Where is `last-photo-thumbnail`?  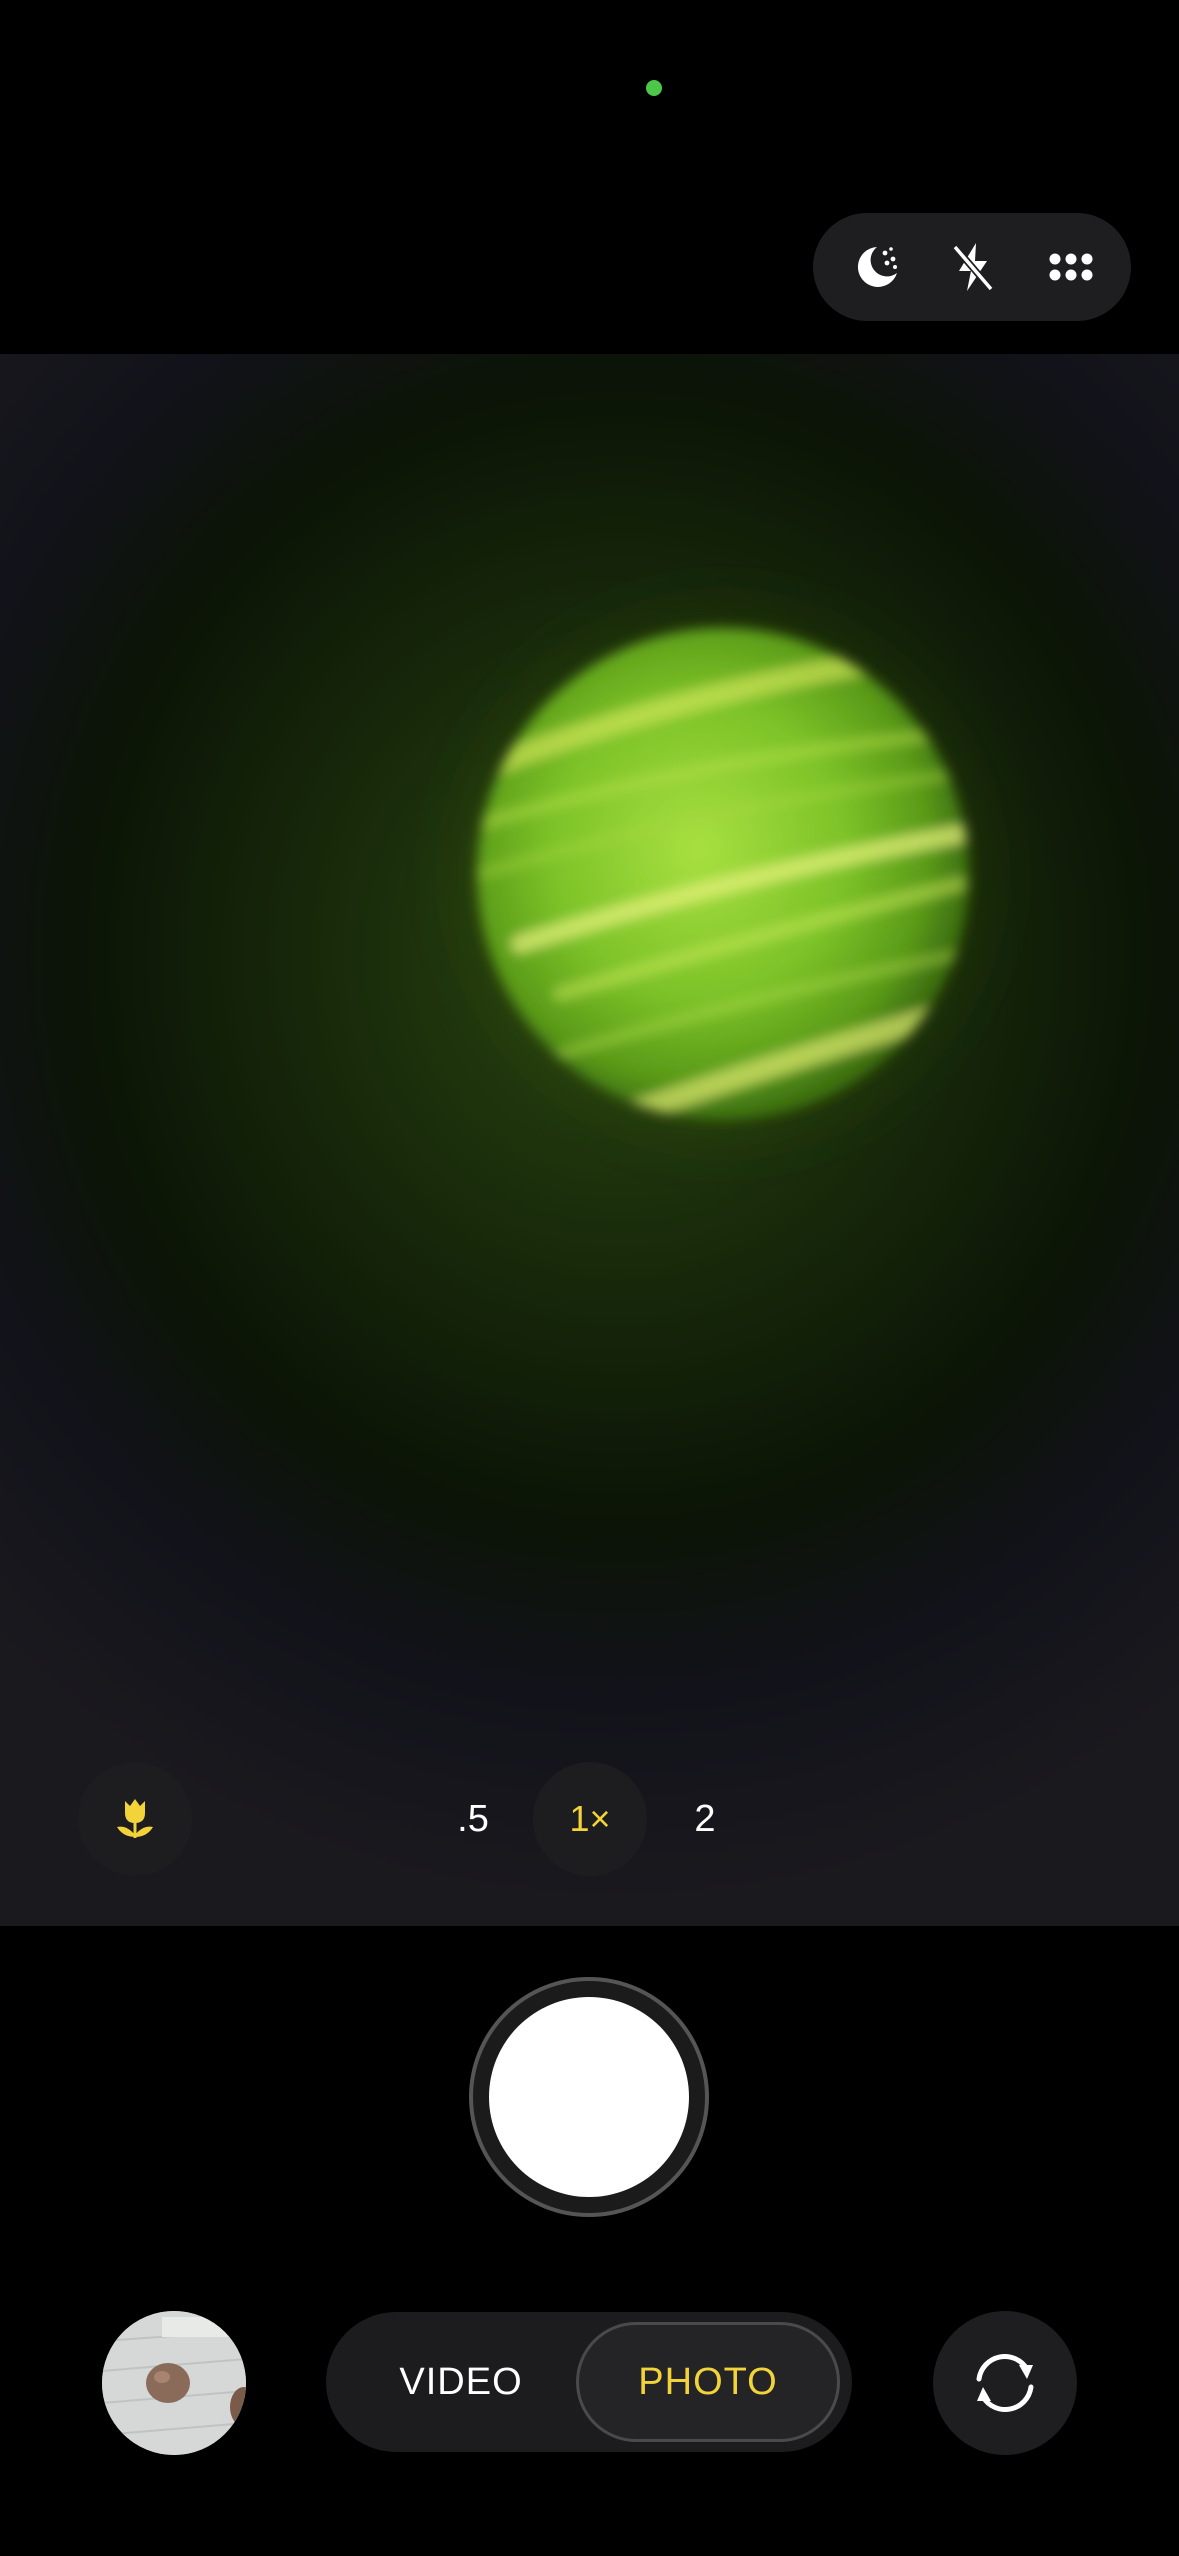 last-photo-thumbnail is located at coordinates (174, 2383).